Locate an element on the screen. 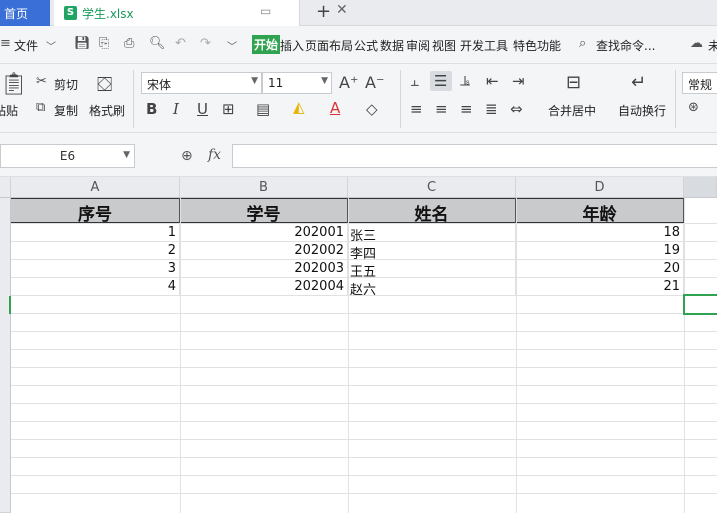 Image resolution: width=717 pixels, height=513 pixels. name-box: E6 ▼ is located at coordinates (67, 156).